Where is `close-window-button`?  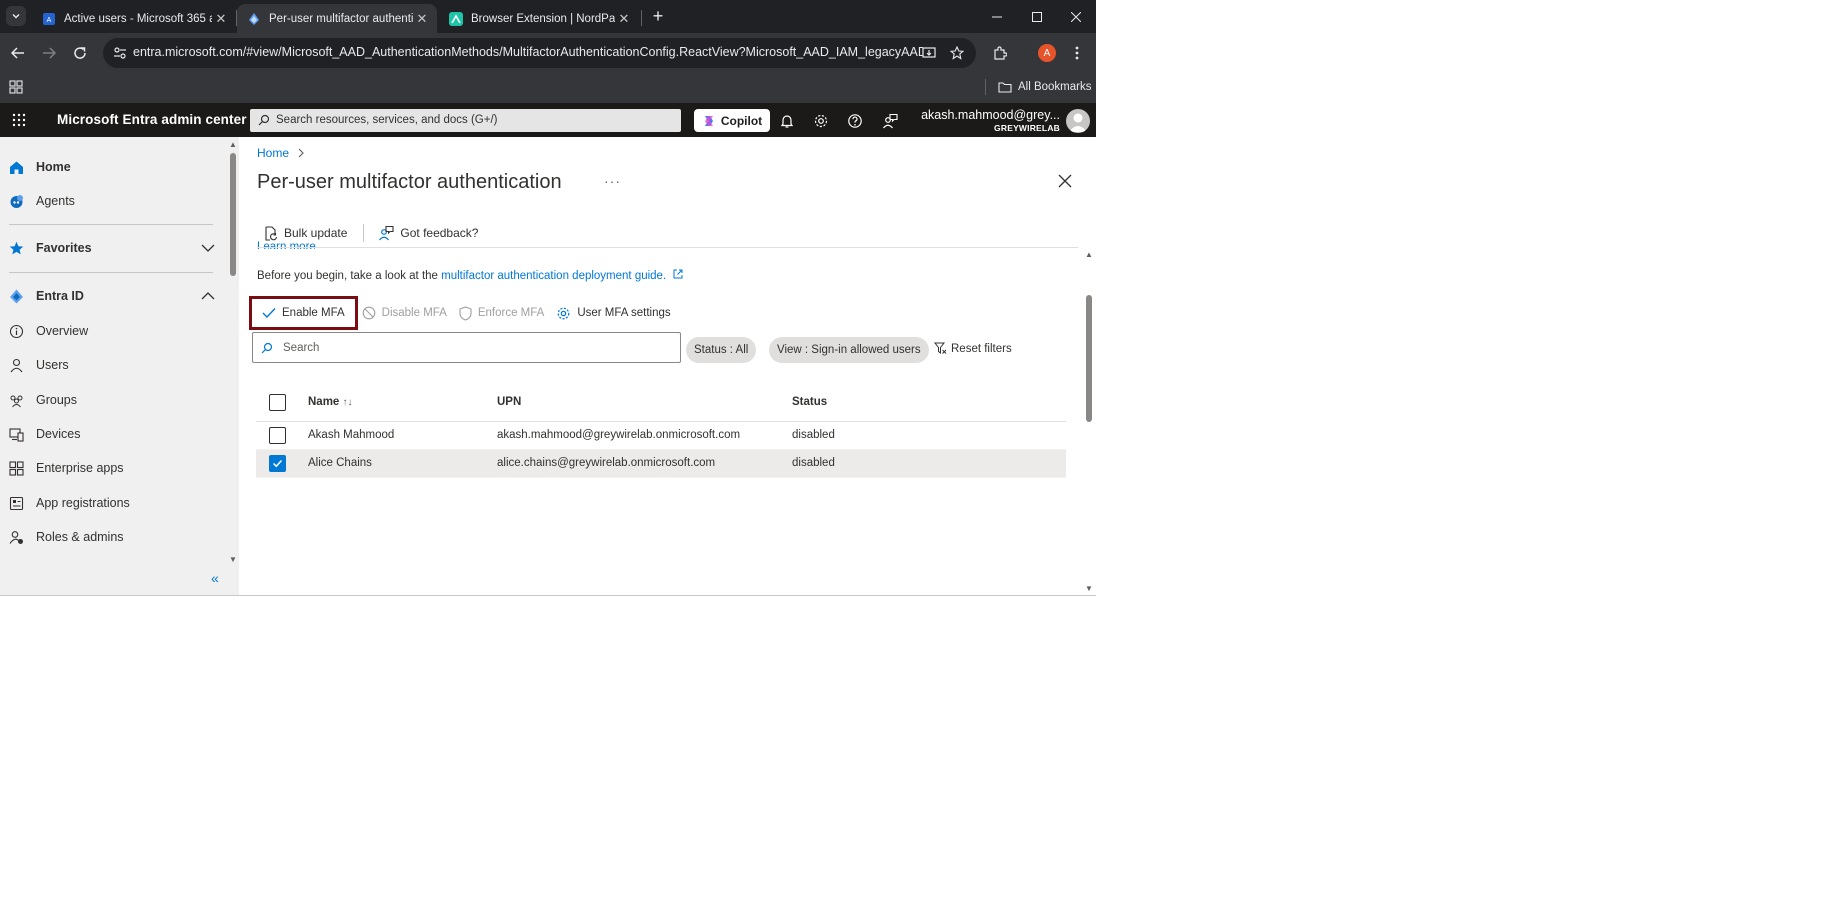 close-window-button is located at coordinates (1076, 16).